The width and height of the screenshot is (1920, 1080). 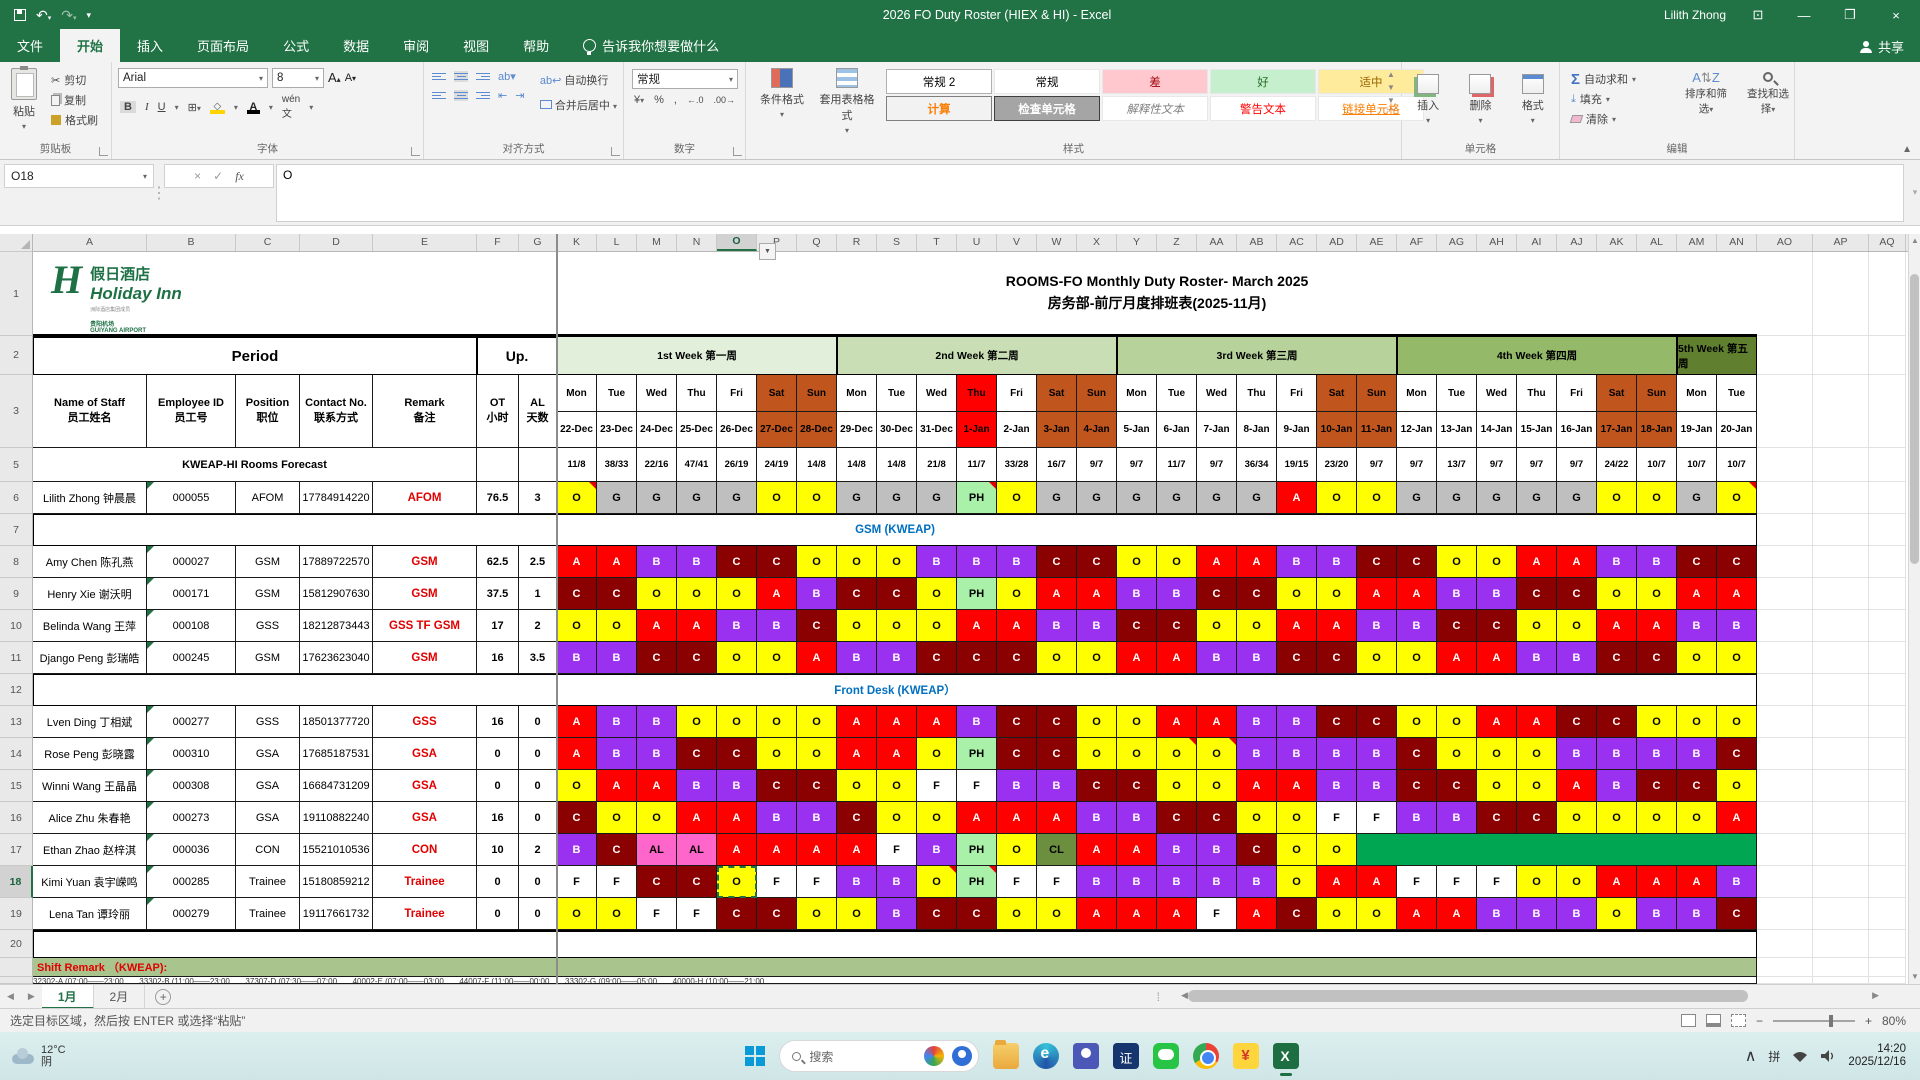 I want to click on orientation-icon: ab▾, so click(x=507, y=76).